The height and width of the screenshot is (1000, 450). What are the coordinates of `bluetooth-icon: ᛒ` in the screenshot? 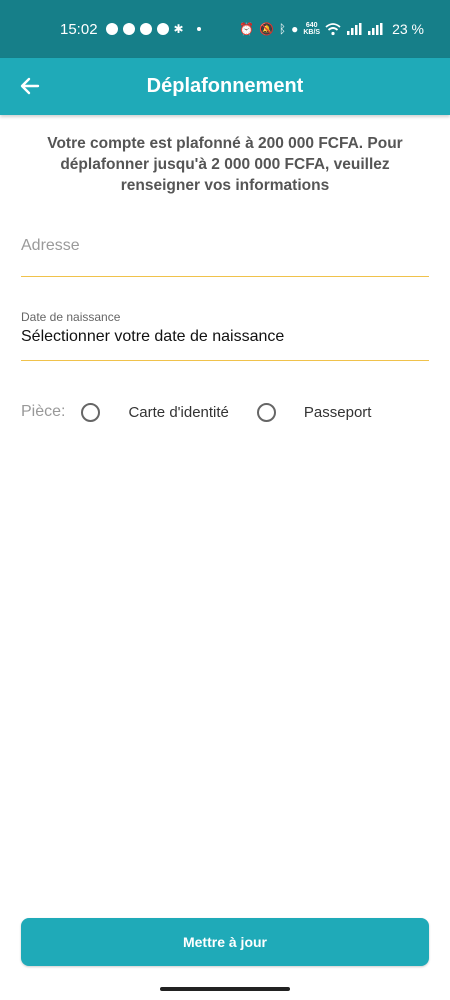 It's located at (282, 29).